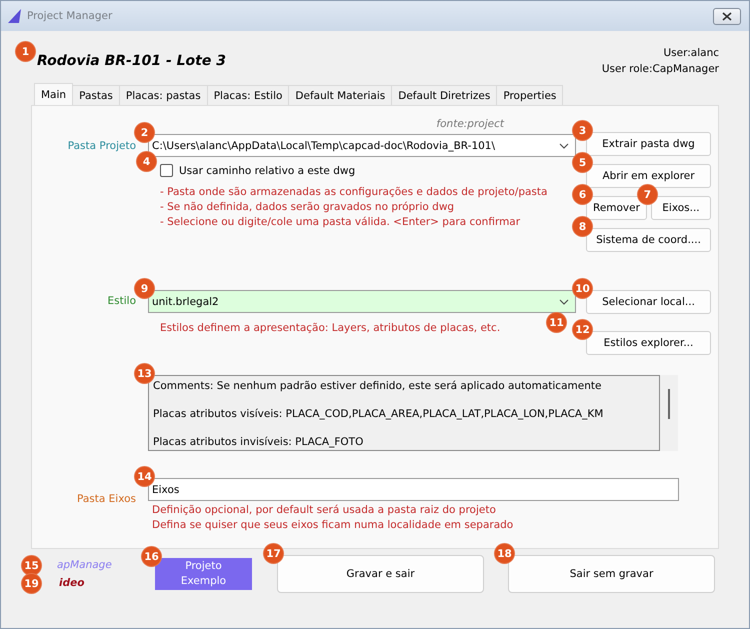  What do you see at coordinates (648, 144) in the screenshot?
I see `action-button: Extrair pasta dwg` at bounding box center [648, 144].